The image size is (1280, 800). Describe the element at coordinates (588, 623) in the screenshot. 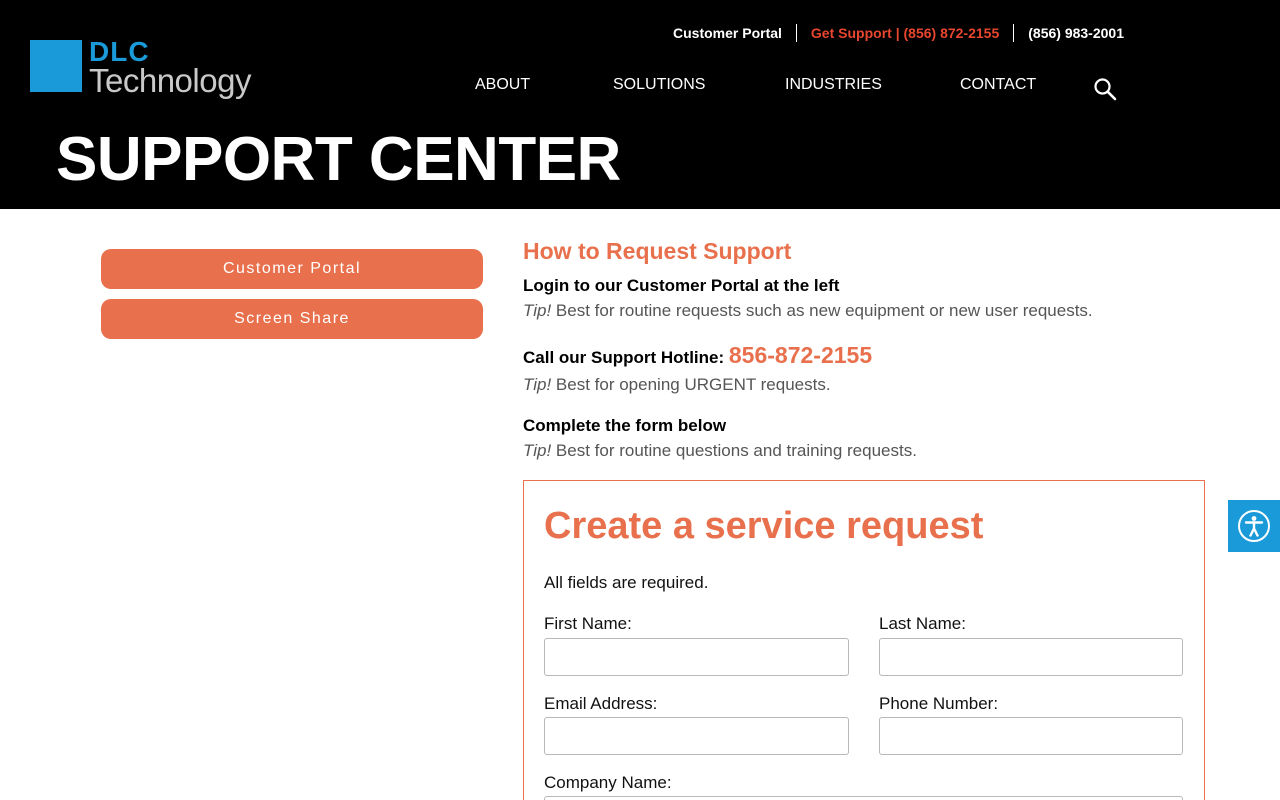

I see `first-name-label: First Name:` at that location.